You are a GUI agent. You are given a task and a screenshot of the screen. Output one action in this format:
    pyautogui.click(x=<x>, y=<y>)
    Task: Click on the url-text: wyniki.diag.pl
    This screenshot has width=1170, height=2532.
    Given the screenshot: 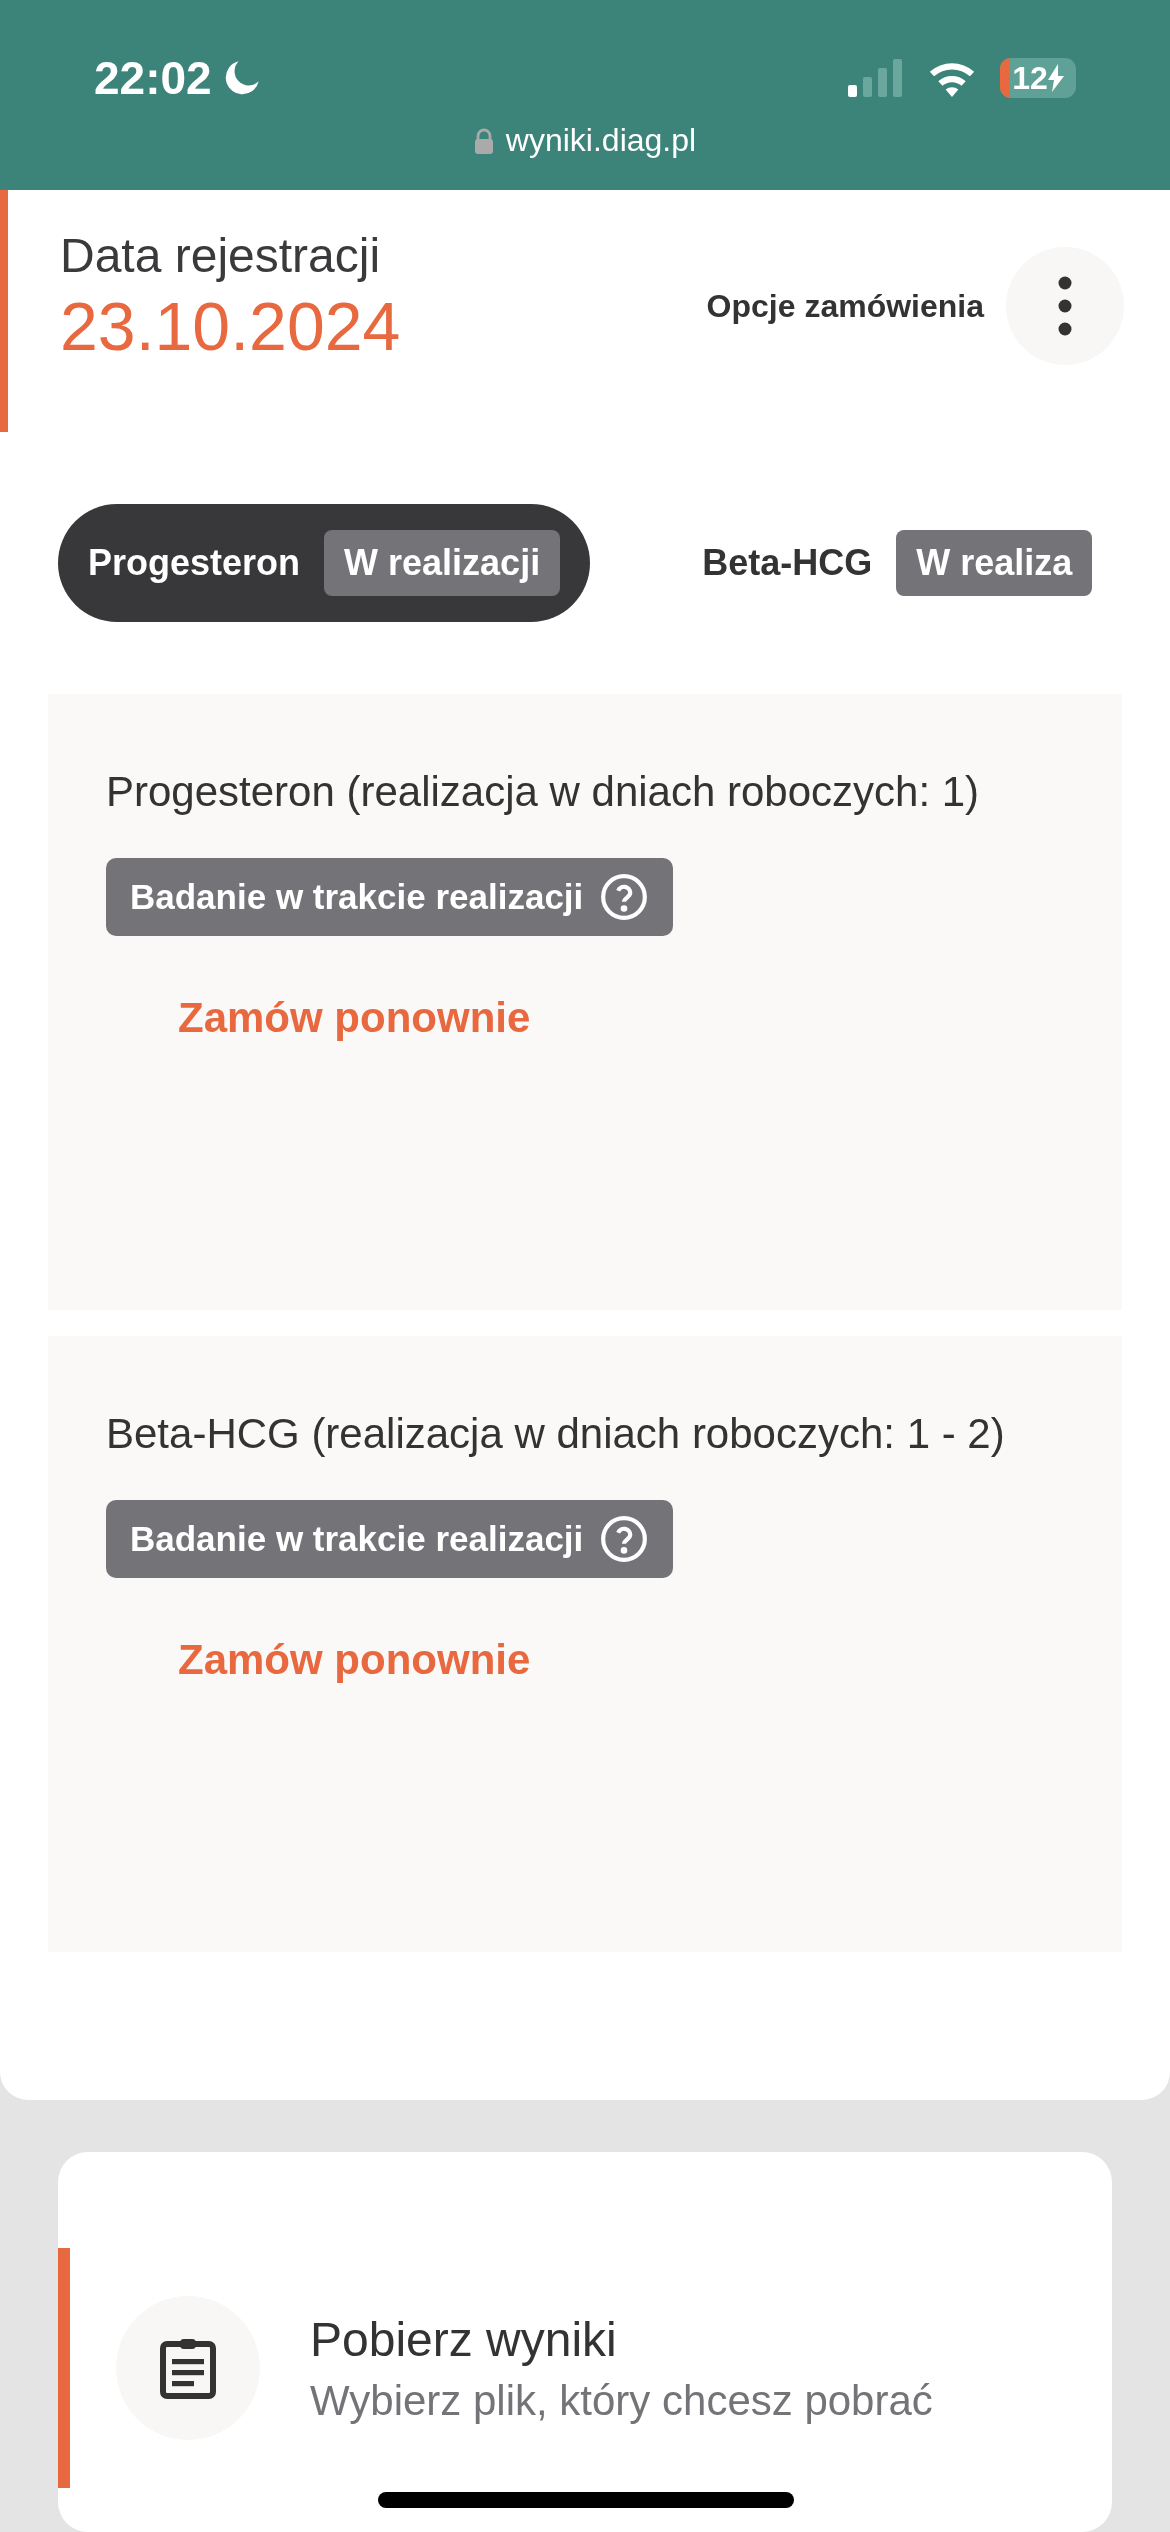 What is the action you would take?
    pyautogui.click(x=601, y=140)
    